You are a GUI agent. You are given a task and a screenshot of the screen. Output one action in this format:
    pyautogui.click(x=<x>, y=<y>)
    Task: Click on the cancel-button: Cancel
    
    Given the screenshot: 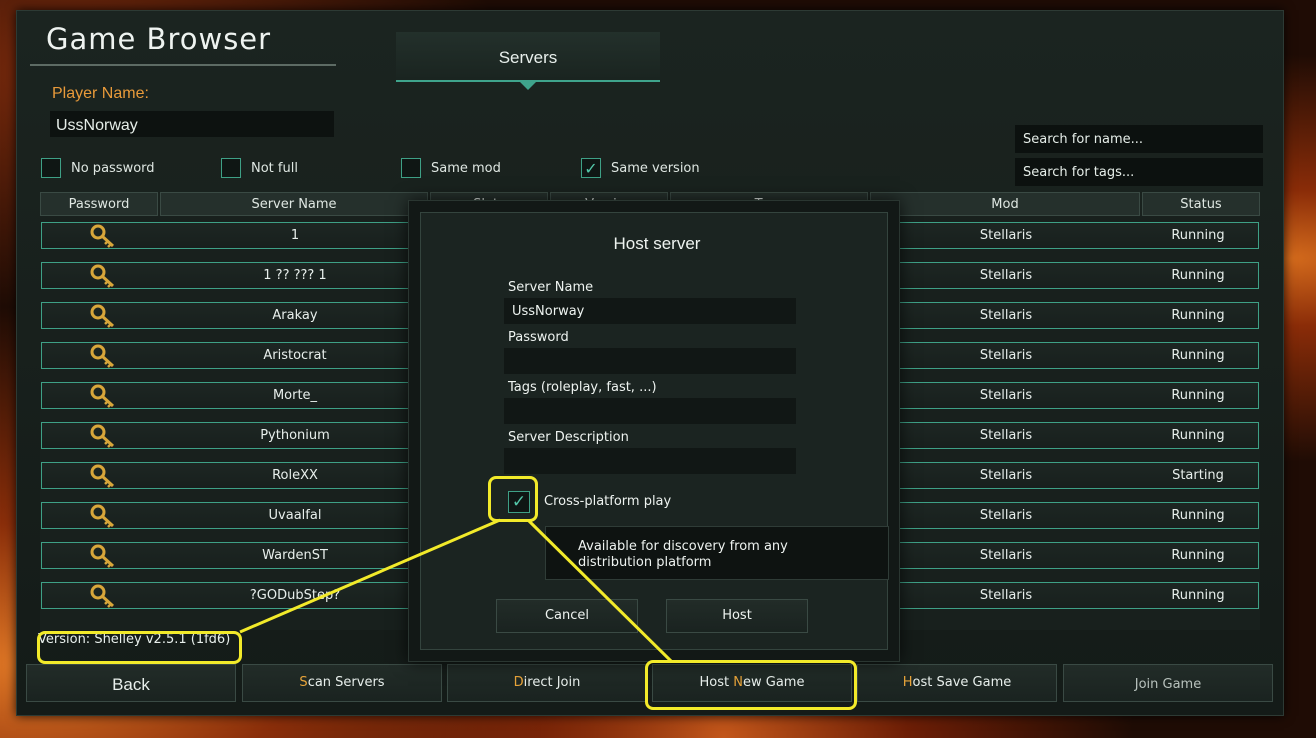 What is the action you would take?
    pyautogui.click(x=567, y=616)
    